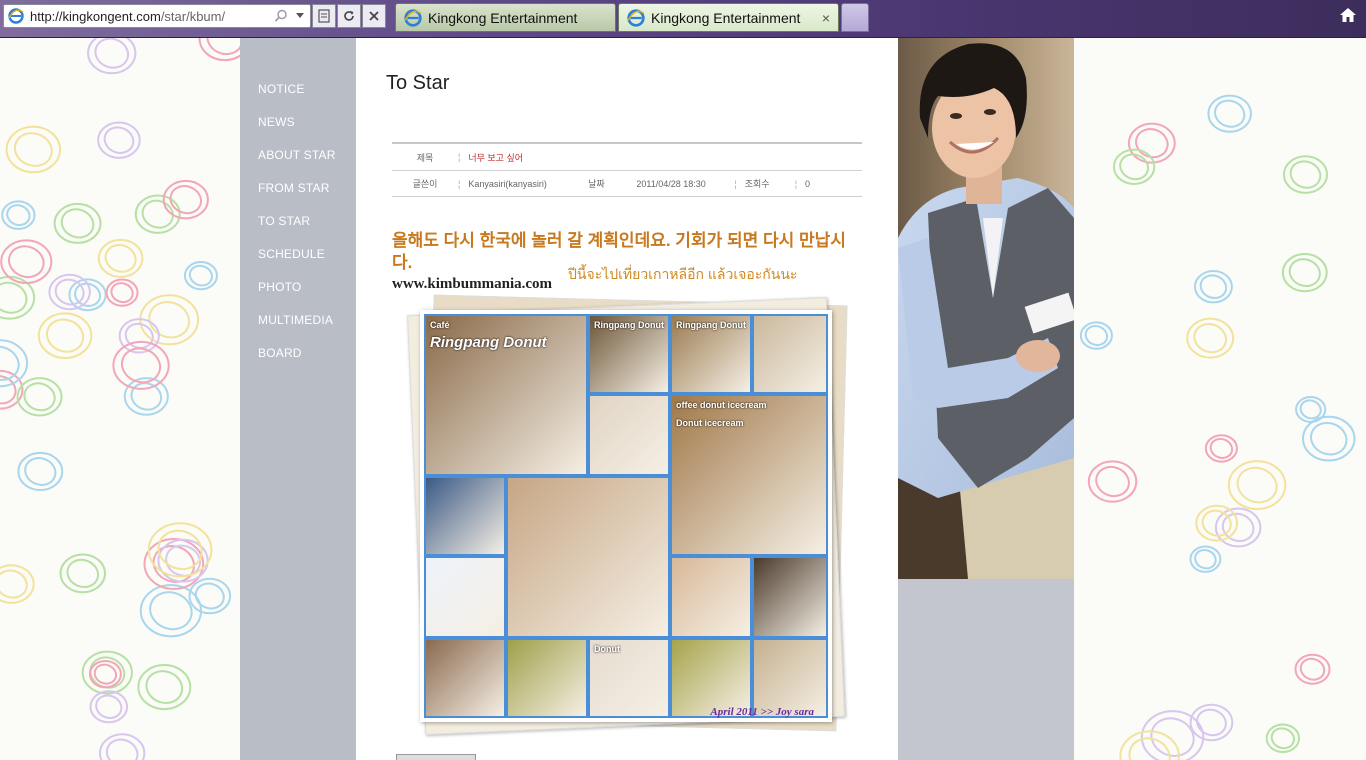 The height and width of the screenshot is (760, 1366). What do you see at coordinates (472, 284) in the screenshot?
I see `site-watermark: www.kimbummania.com` at bounding box center [472, 284].